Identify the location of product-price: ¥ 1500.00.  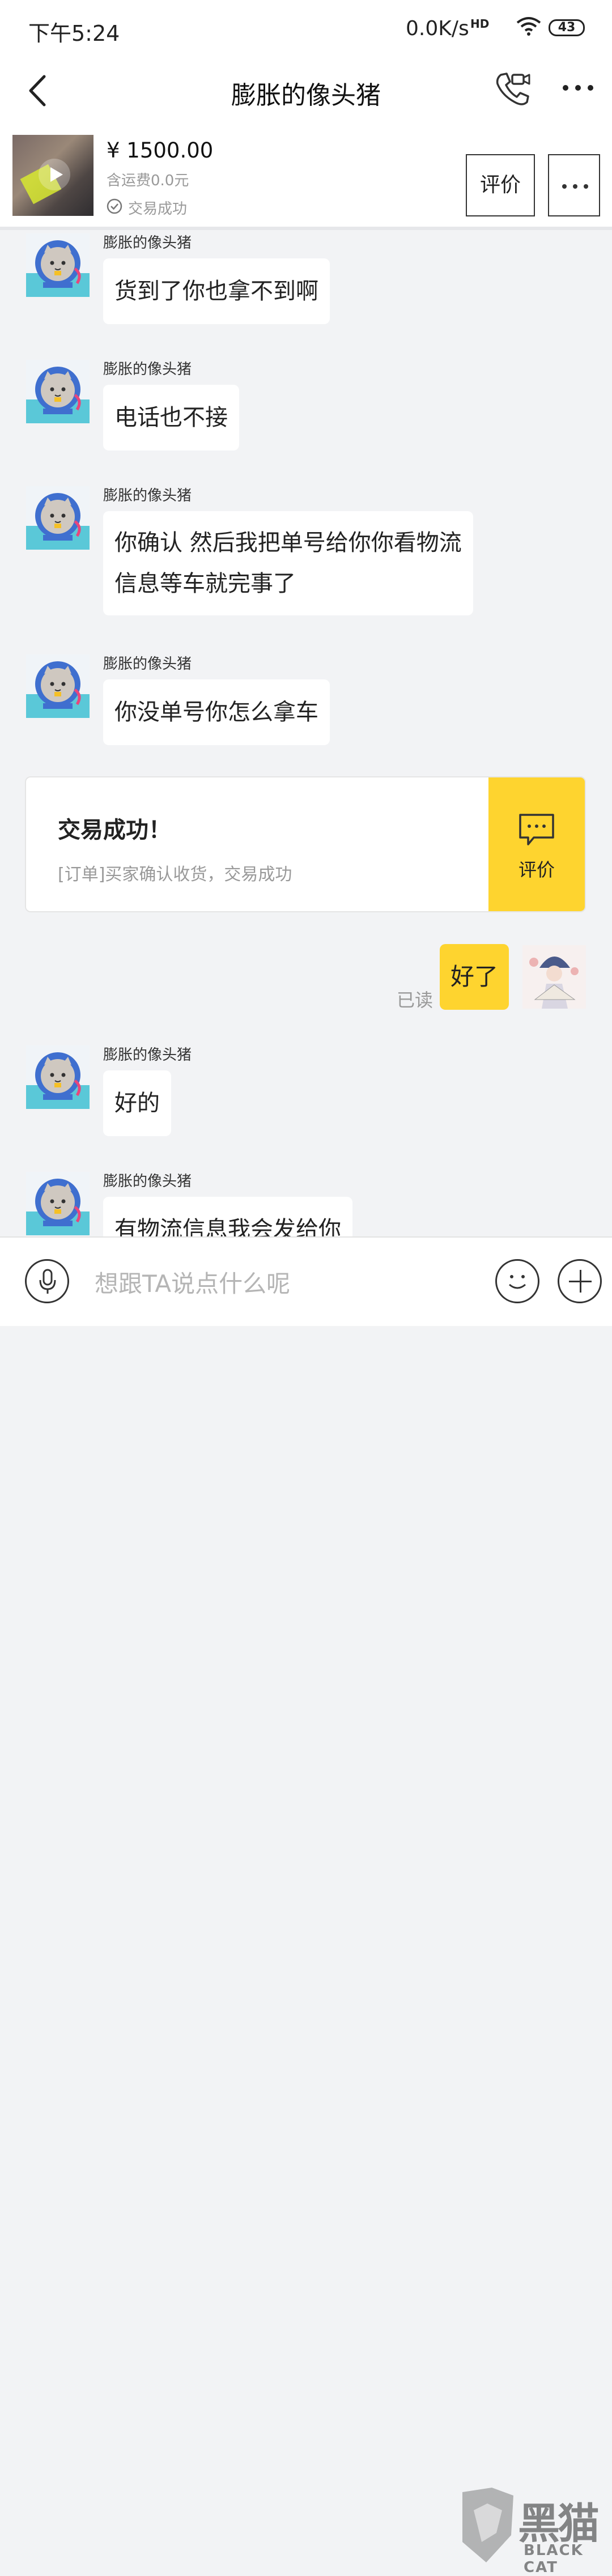
(160, 150).